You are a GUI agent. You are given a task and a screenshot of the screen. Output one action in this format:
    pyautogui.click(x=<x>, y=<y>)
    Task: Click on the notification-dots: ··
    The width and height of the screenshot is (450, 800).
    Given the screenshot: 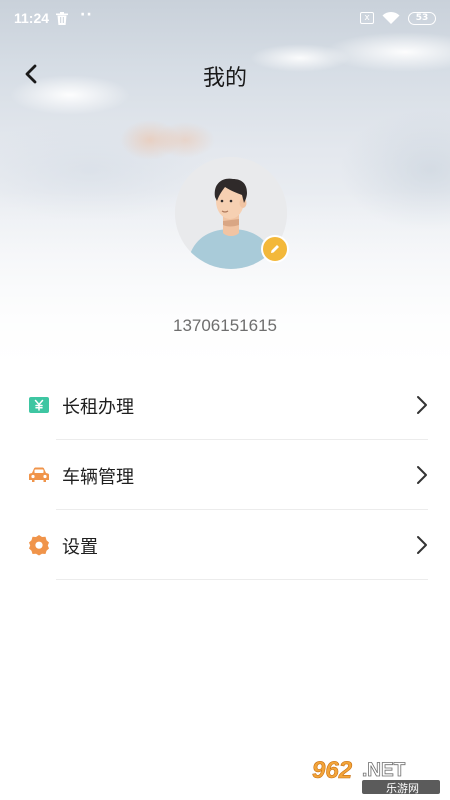 What is the action you would take?
    pyautogui.click(x=86, y=15)
    